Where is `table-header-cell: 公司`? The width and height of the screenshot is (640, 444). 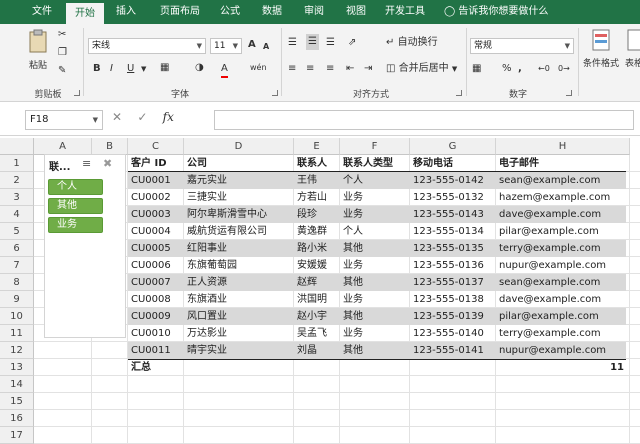
table-header-cell: 公司 is located at coordinates (239, 163).